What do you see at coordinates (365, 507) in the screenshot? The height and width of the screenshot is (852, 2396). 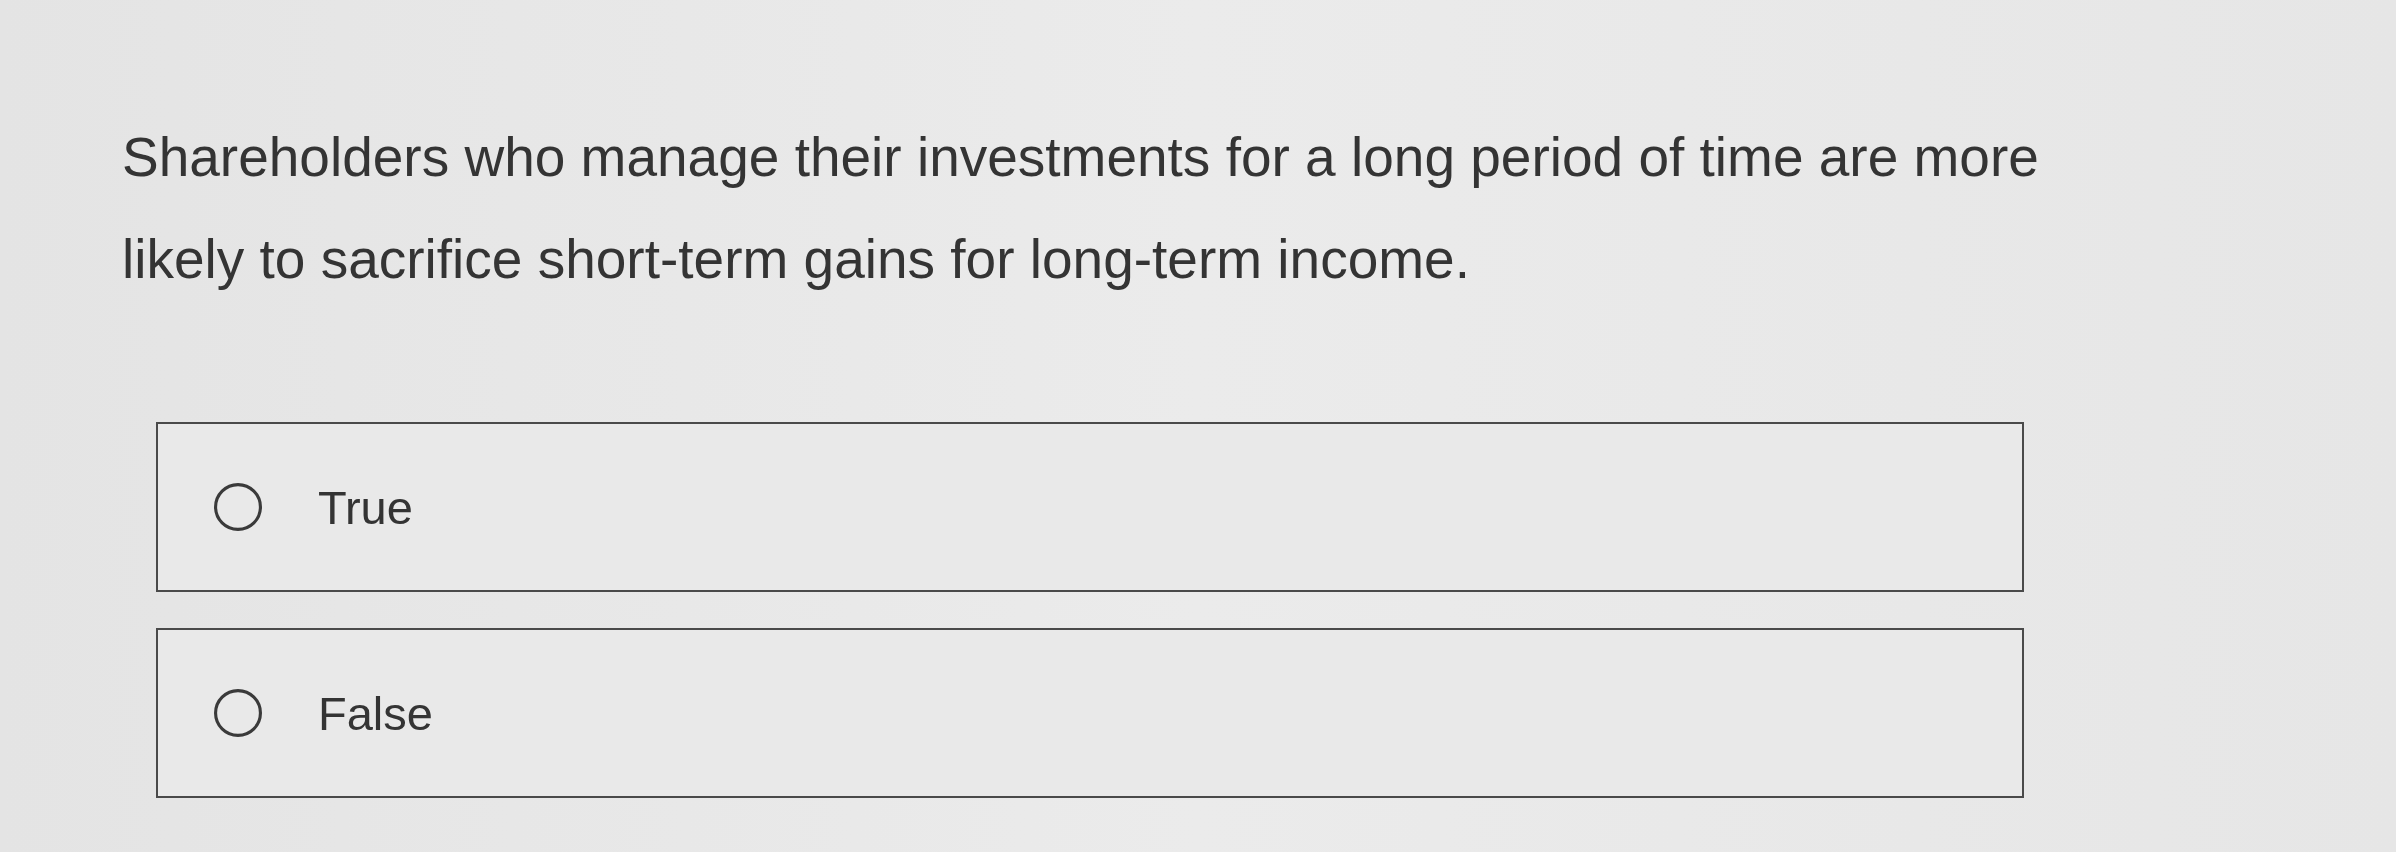 I see `option-label: True` at bounding box center [365, 507].